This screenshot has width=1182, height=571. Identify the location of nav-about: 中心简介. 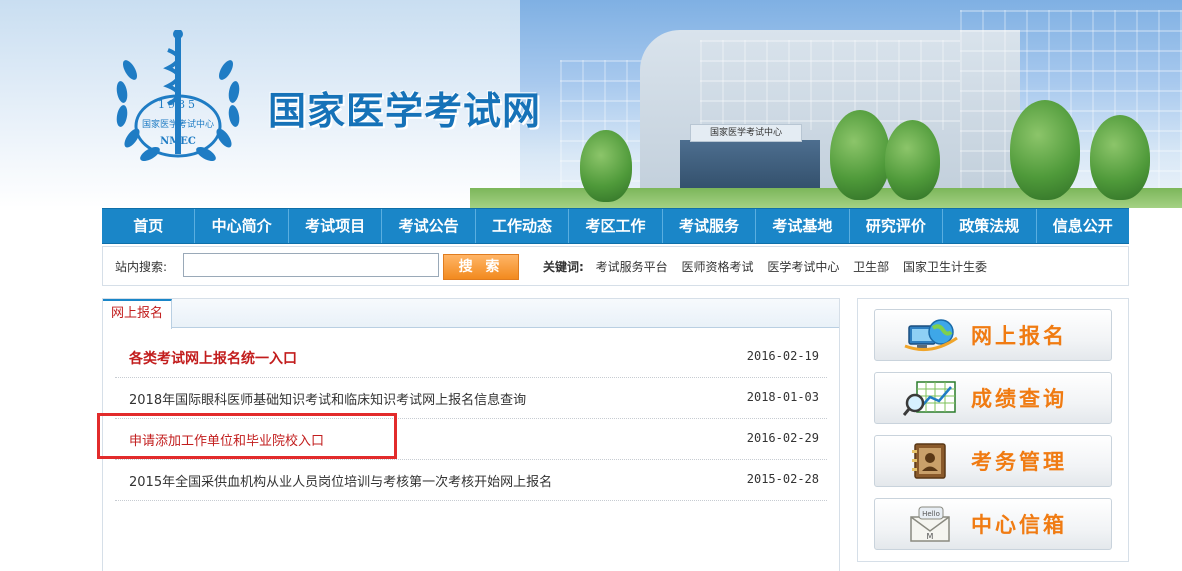
(242, 226).